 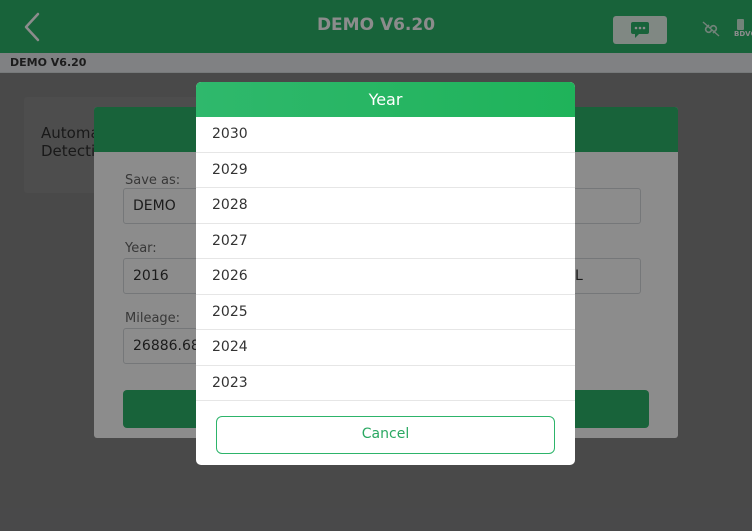 I want to click on year-picker-header: Year, so click(x=385, y=99).